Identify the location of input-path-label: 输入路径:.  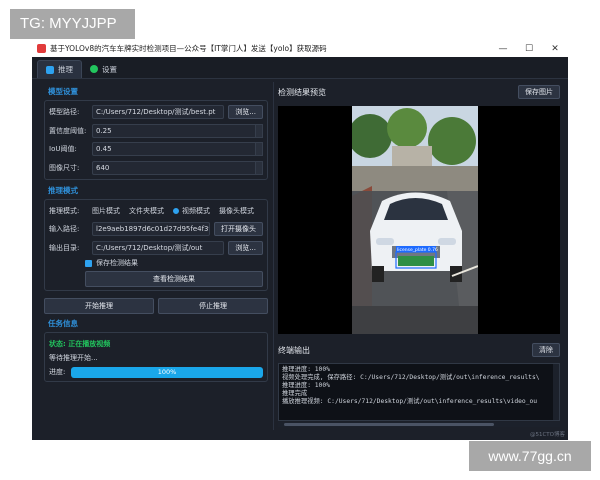
(64, 229).